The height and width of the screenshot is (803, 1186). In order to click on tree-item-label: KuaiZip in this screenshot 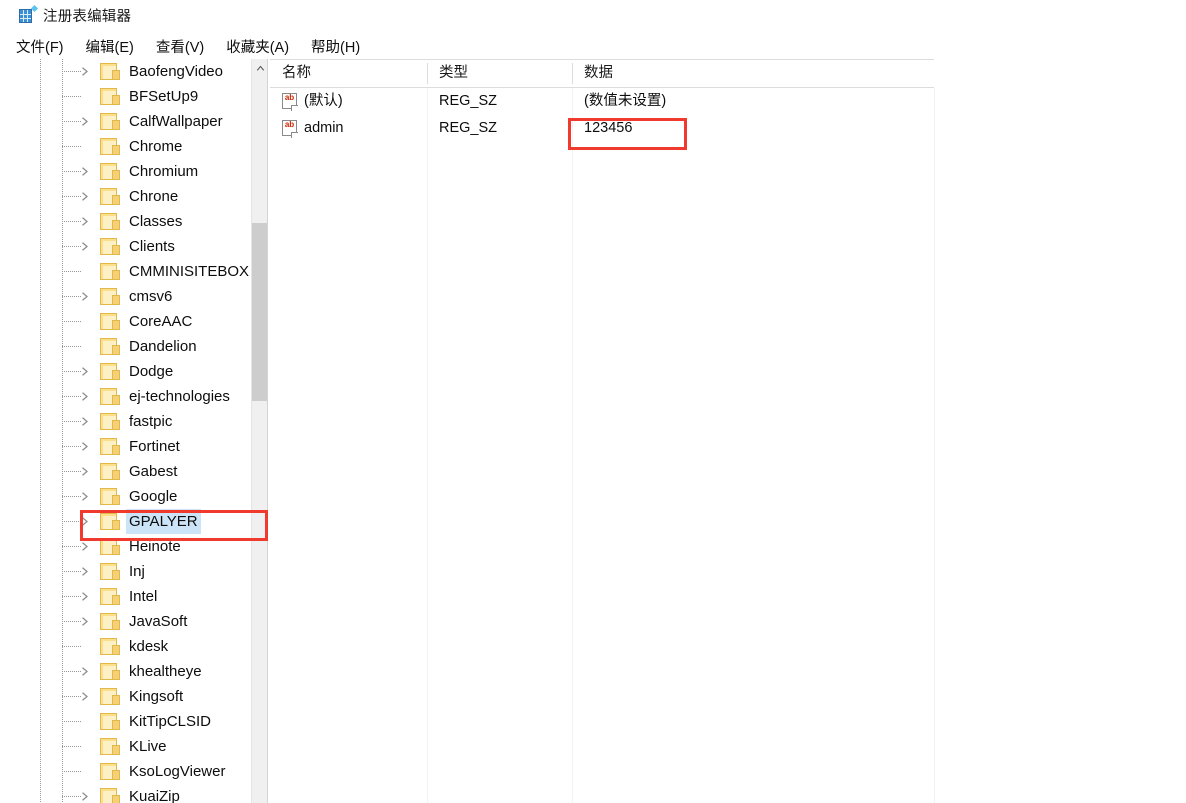, I will do `click(154, 795)`.